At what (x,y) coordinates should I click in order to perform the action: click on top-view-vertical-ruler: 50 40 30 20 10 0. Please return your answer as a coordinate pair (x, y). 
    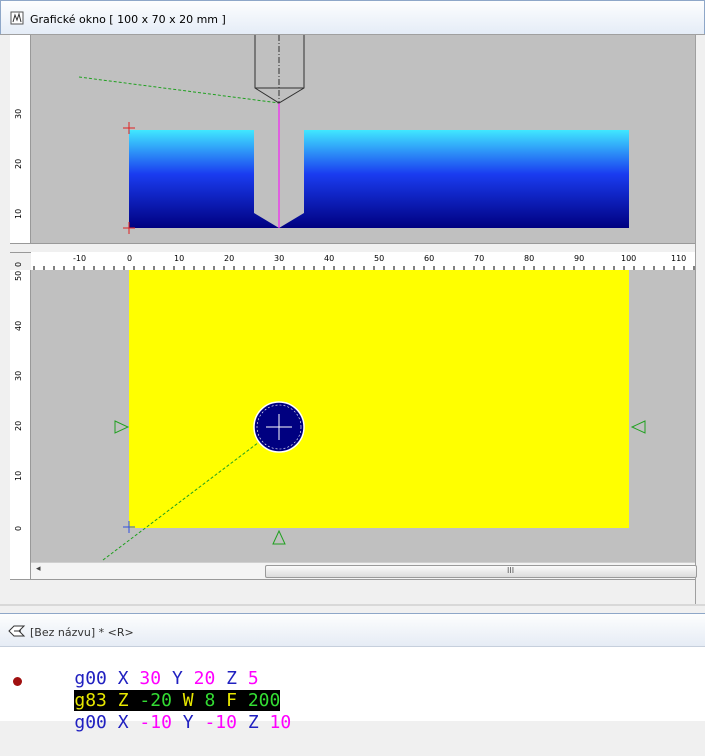
    Looking at the image, I should click on (20, 425).